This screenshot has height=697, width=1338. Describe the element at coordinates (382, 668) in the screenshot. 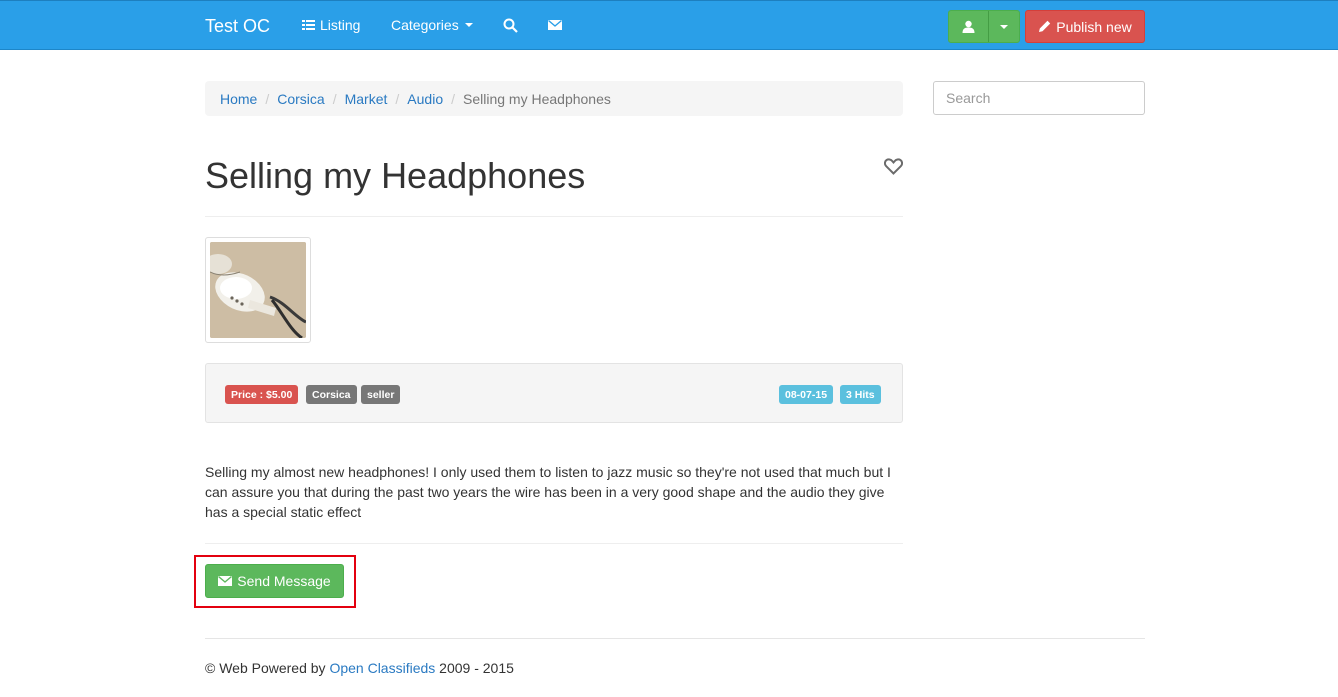

I see `footer-link: Open Classifieds` at that location.